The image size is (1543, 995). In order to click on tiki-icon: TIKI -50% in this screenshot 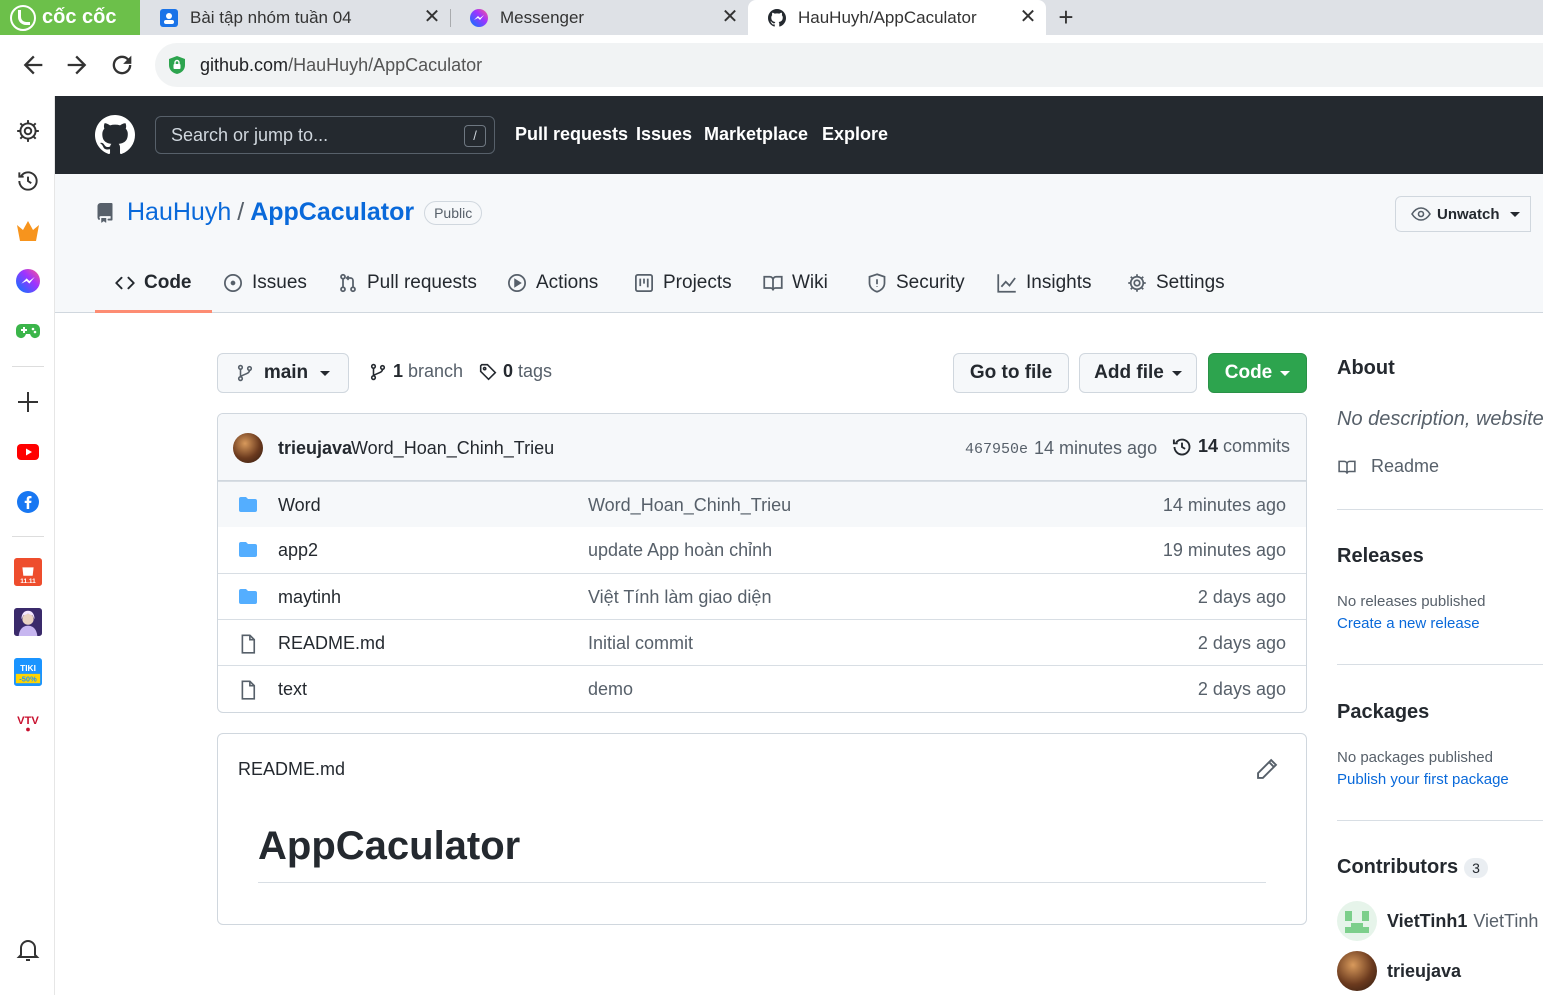, I will do `click(28, 672)`.